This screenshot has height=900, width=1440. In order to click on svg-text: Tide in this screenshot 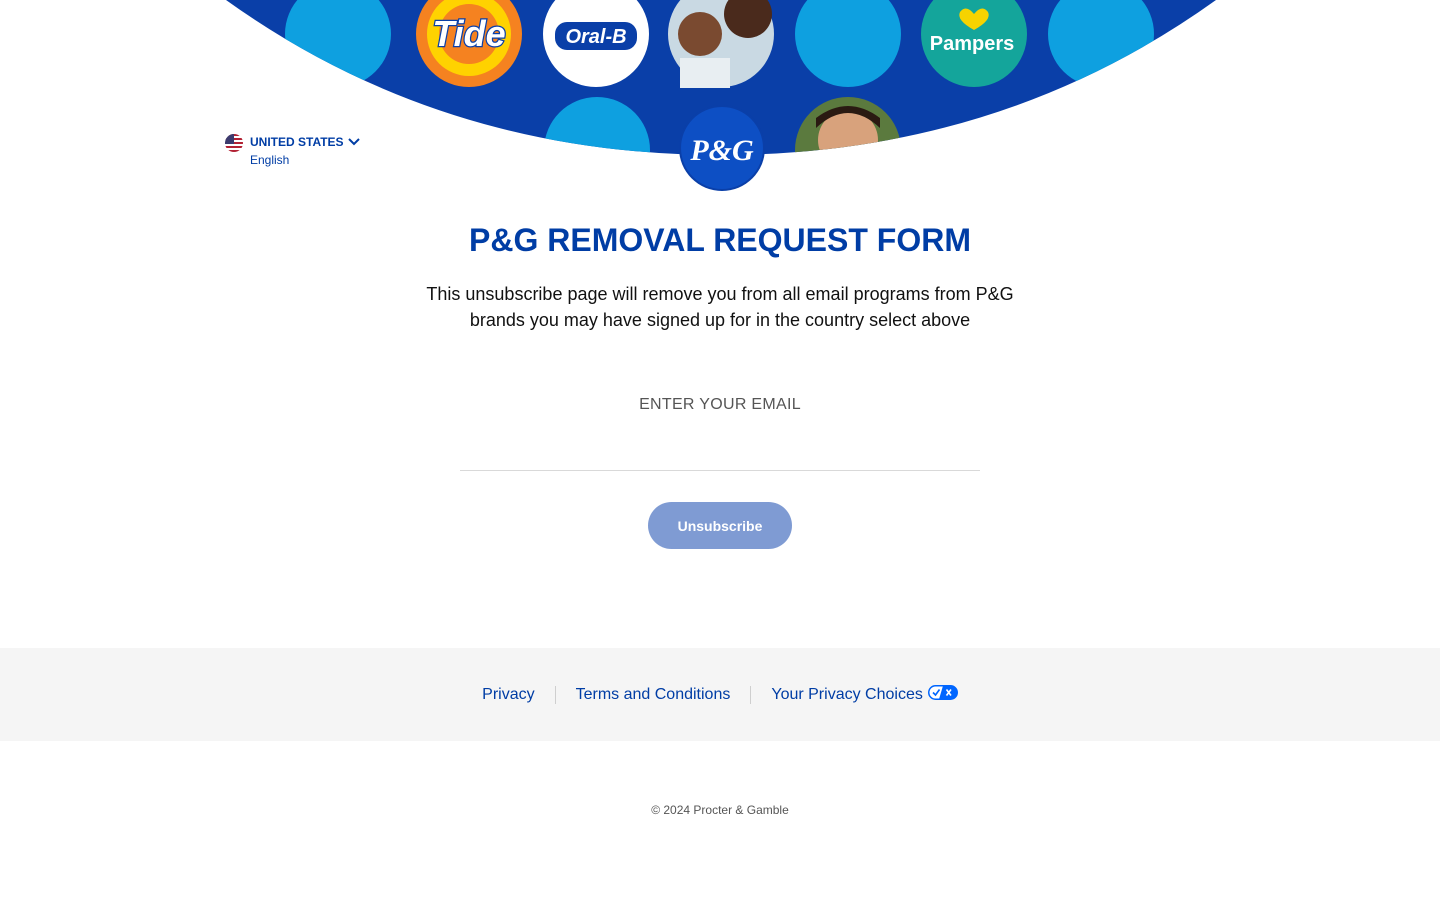, I will do `click(468, 33)`.